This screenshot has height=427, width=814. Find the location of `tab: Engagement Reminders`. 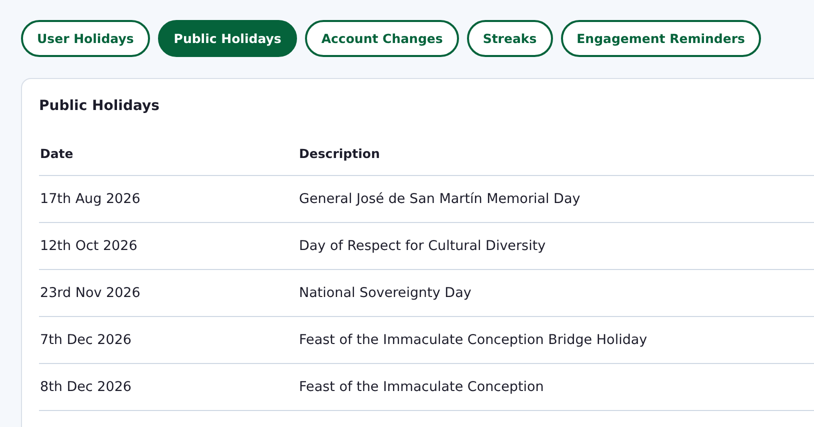

tab: Engagement Reminders is located at coordinates (660, 38).